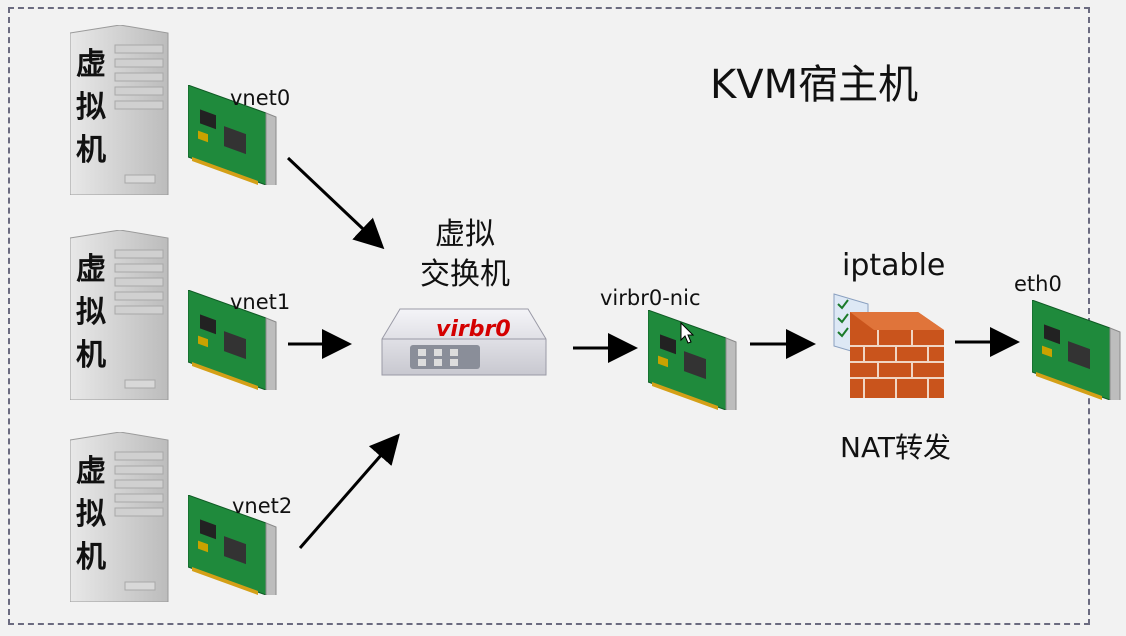  What do you see at coordinates (335, 203) in the screenshot?
I see `arrow-vnet0-to-switch` at bounding box center [335, 203].